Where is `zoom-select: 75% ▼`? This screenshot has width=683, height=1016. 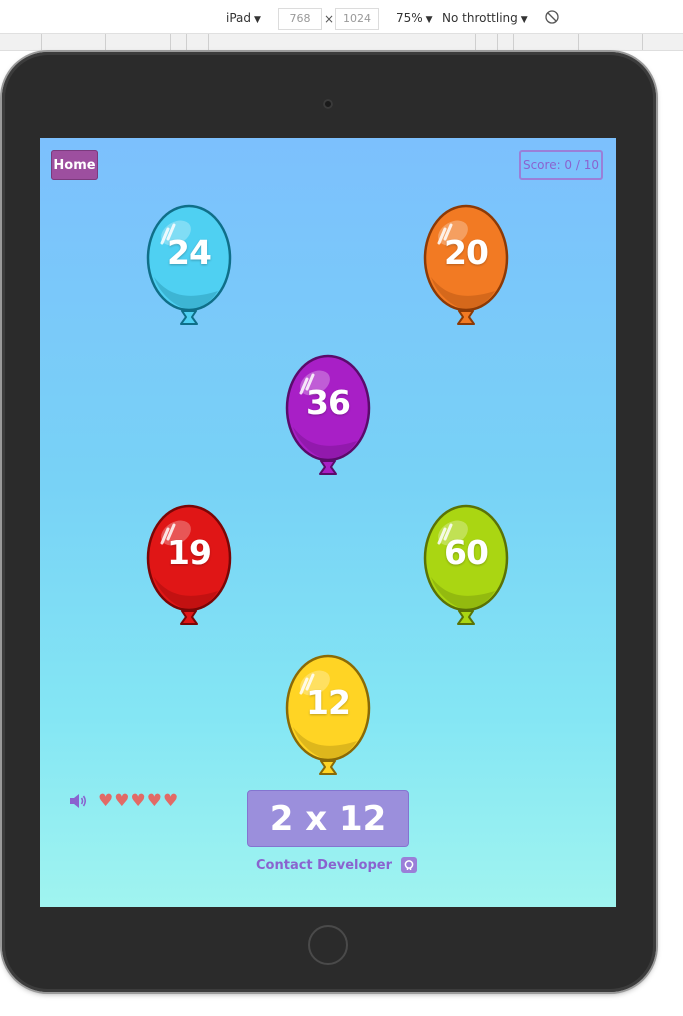 zoom-select: 75% ▼ is located at coordinates (414, 18).